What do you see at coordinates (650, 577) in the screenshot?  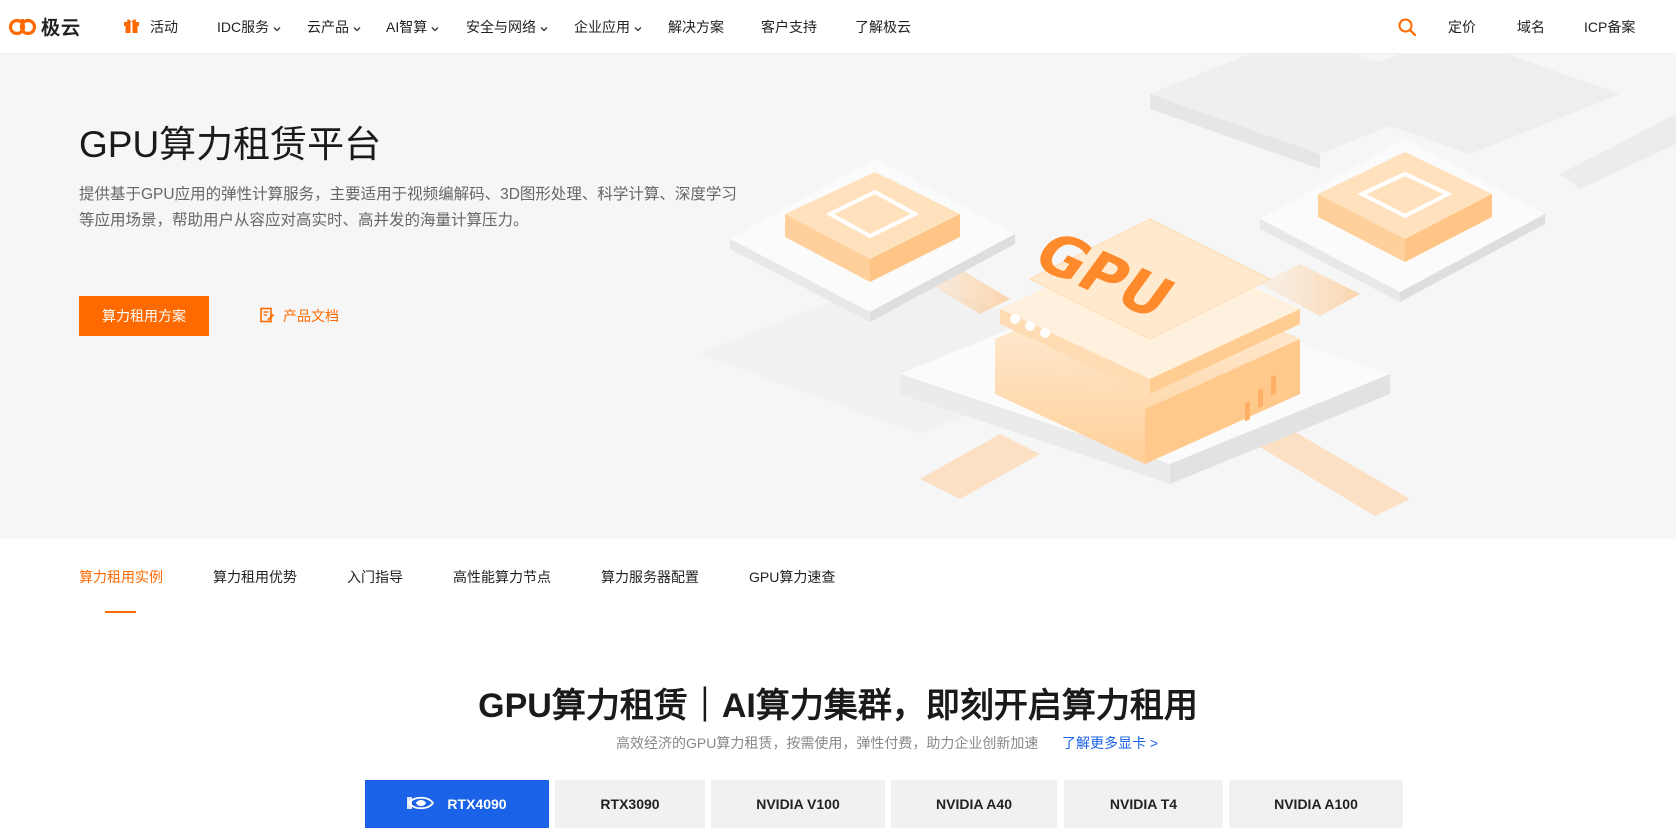 I see `tab-server-config: 算力服务器配置` at bounding box center [650, 577].